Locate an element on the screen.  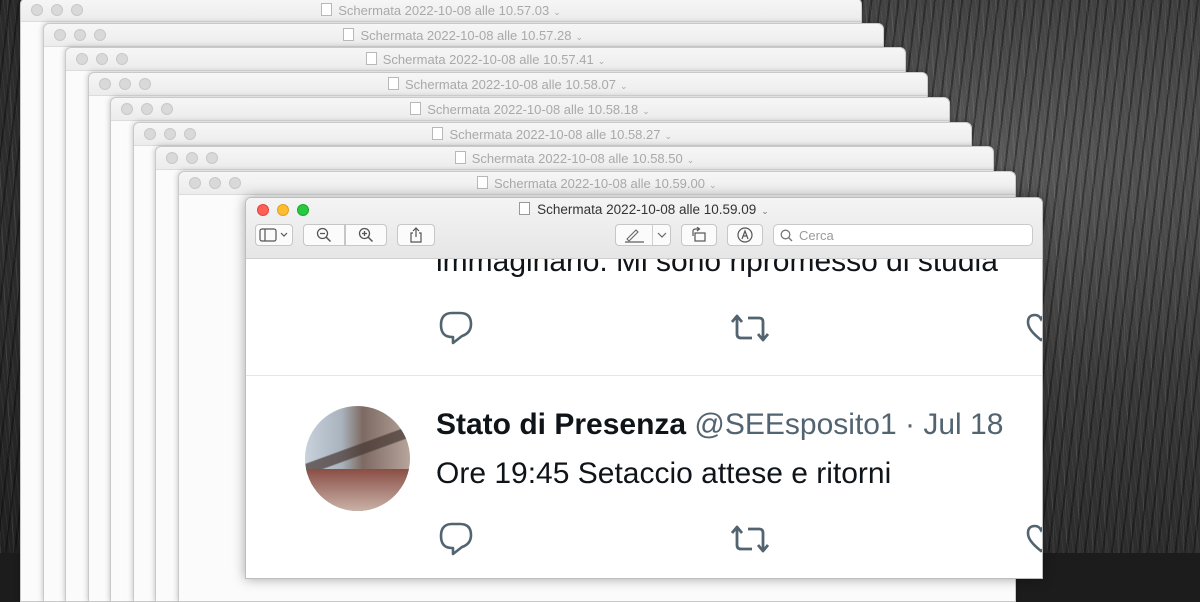
window-title: Schermata 2022-10-08 alle 10.57.28⌄ is located at coordinates (464, 35).